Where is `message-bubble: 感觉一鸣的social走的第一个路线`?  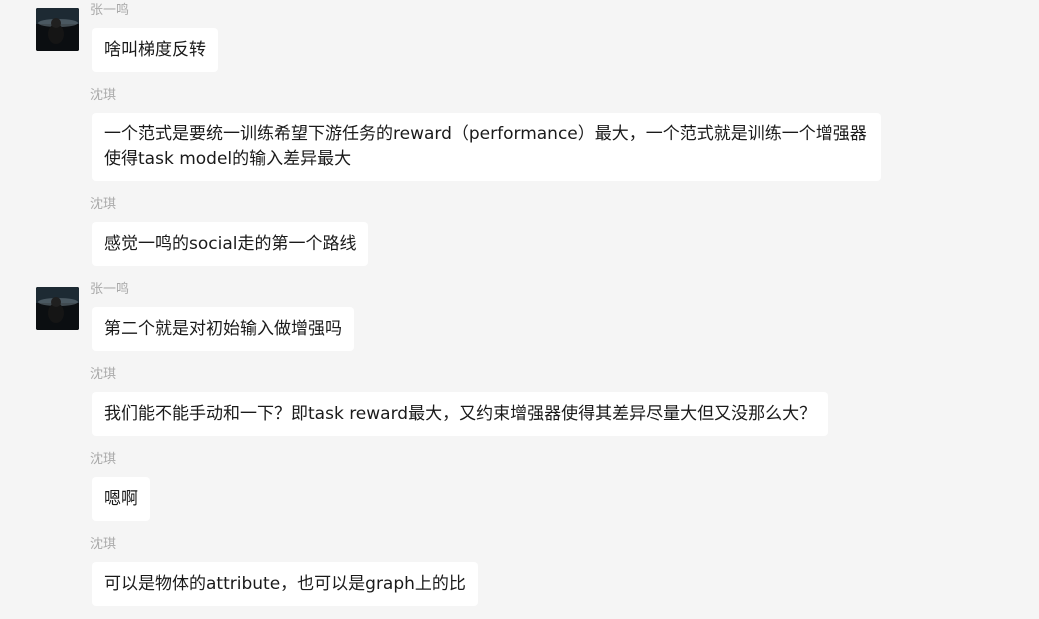
message-bubble: 感觉一鸣的social走的第一个路线 is located at coordinates (230, 244).